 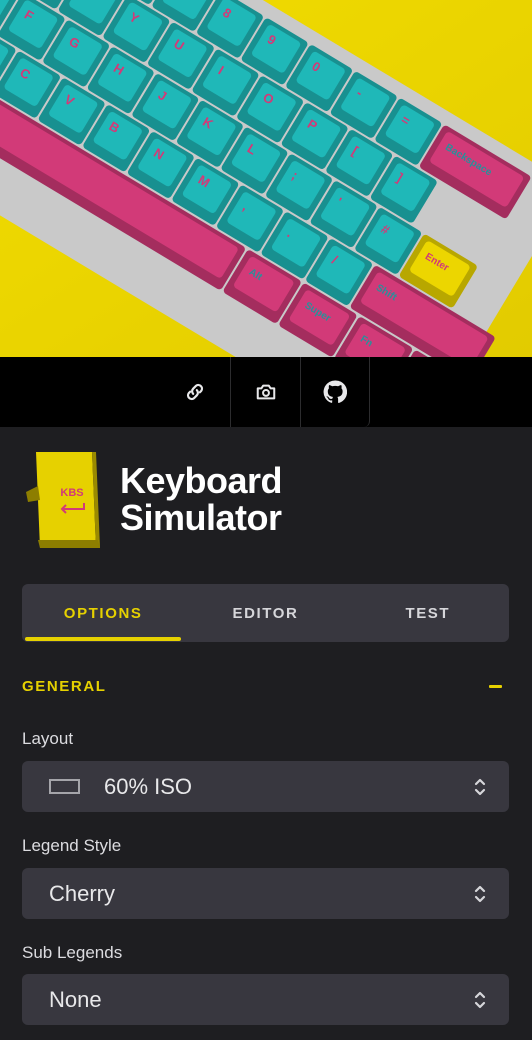 I want to click on tab-editor: EDITOR, so click(x=265, y=613).